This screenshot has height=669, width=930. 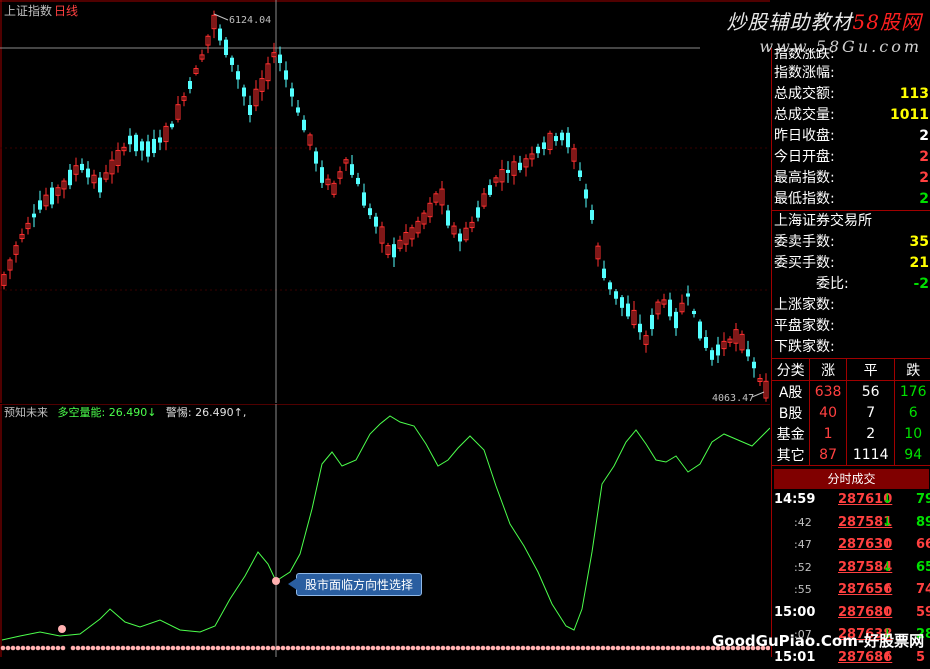 I want to click on tick-row: 14:59287610↓79, so click(x=851, y=500).